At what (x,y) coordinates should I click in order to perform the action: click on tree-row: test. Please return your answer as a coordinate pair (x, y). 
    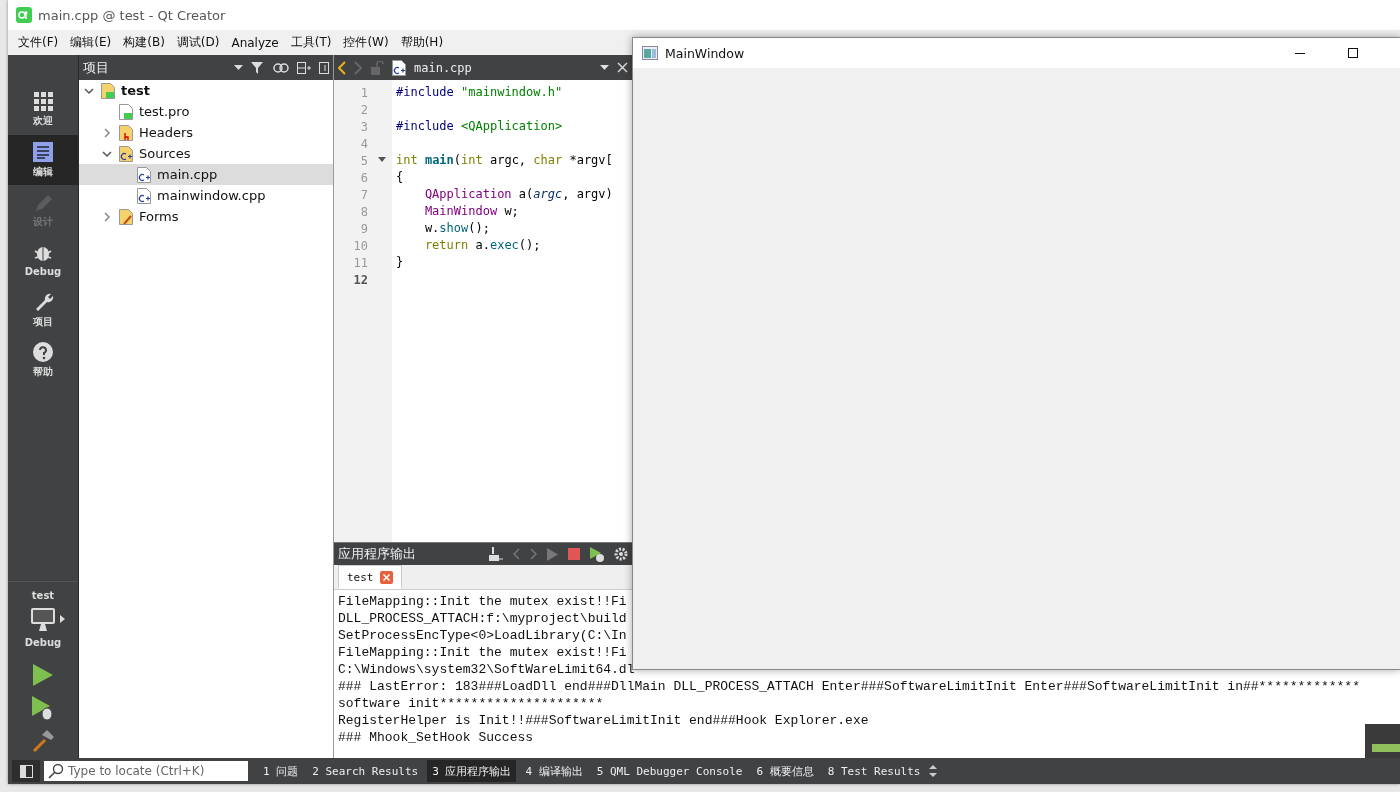
    Looking at the image, I should click on (206, 90).